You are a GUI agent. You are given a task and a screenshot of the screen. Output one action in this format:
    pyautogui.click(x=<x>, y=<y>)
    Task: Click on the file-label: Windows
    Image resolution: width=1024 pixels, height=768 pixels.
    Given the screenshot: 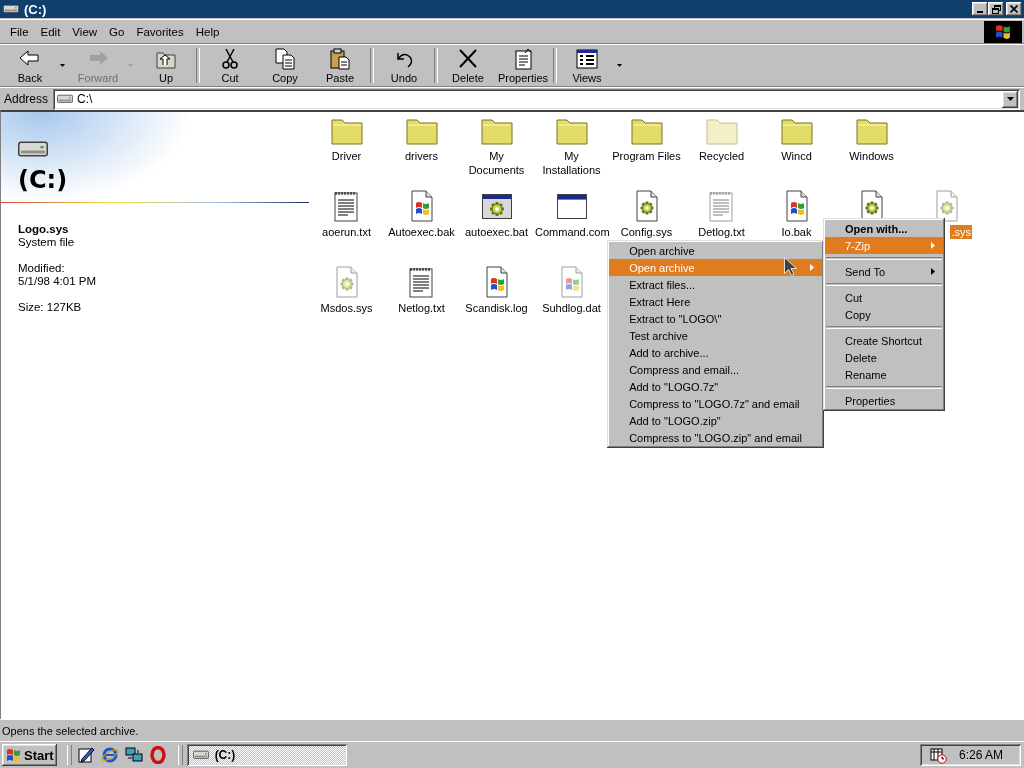 What is the action you would take?
    pyautogui.click(x=871, y=156)
    